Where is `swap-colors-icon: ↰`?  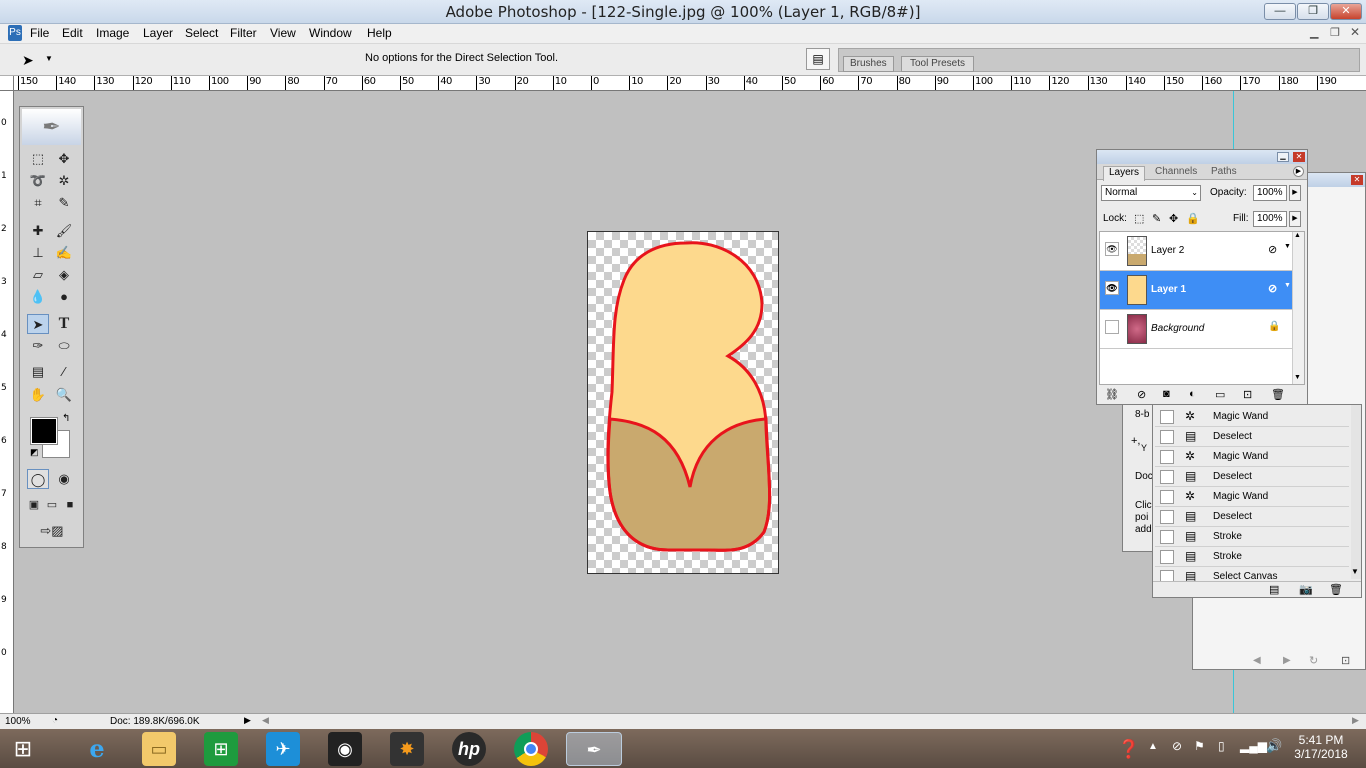
swap-colors-icon: ↰ is located at coordinates (66, 418).